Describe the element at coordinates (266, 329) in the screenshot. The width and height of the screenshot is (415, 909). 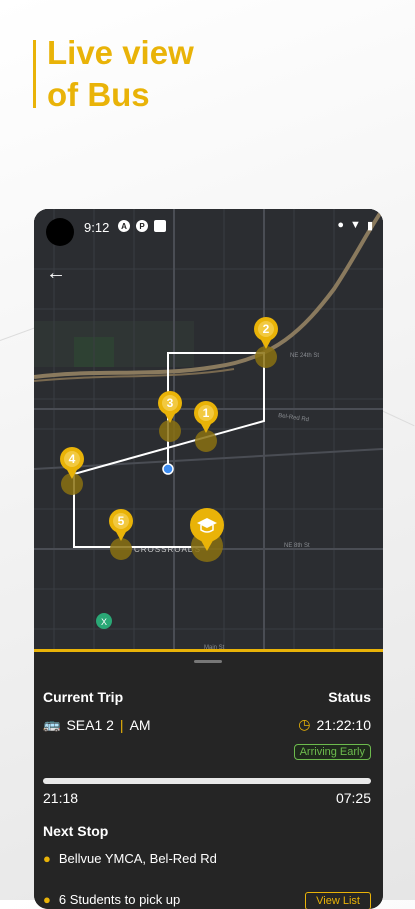
I see `svg-text: 2` at that location.